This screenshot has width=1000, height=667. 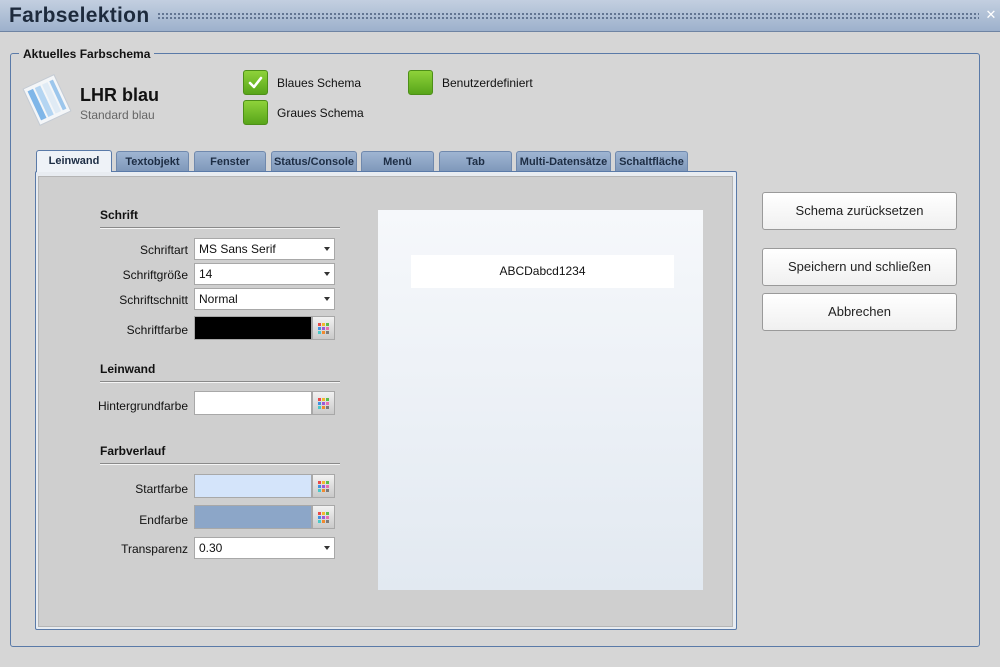 I want to click on font-color-label: Schriftfarbe, so click(x=157, y=330).